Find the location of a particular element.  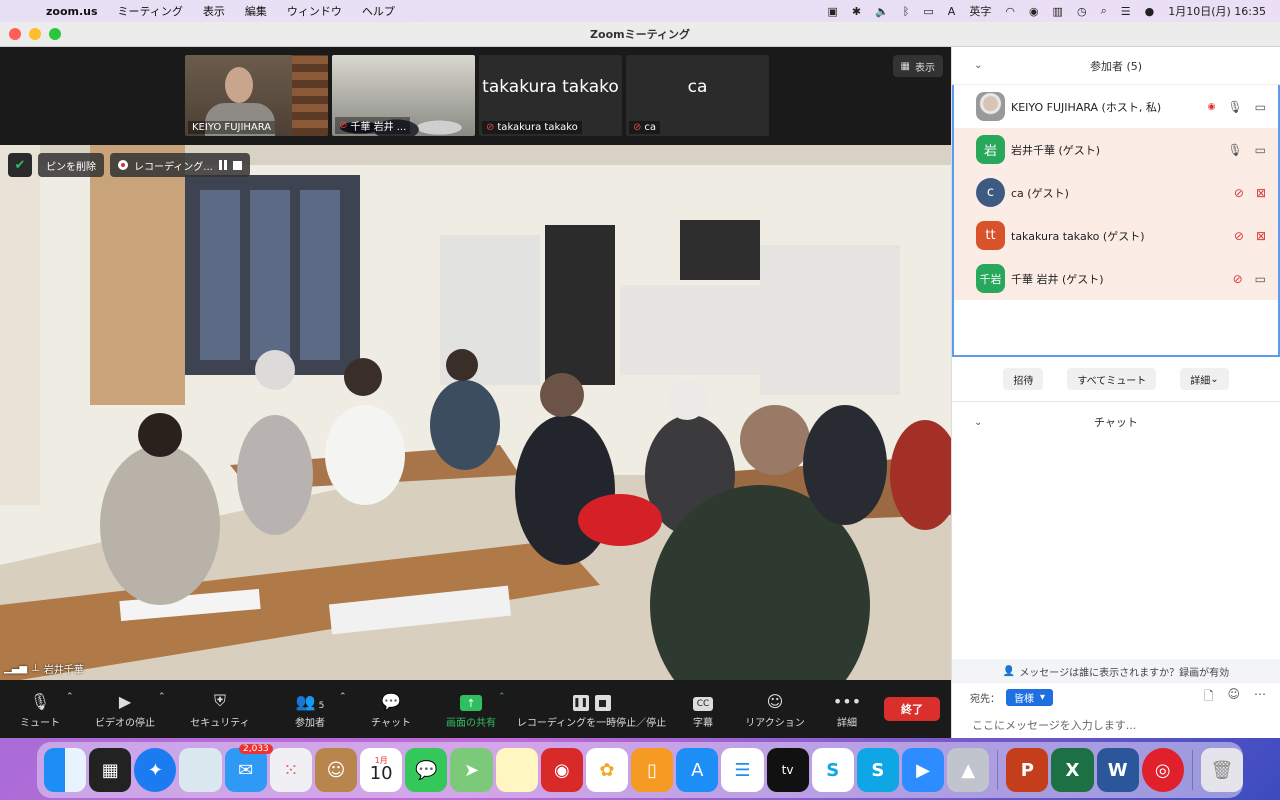

close-window-button is located at coordinates (15, 34).